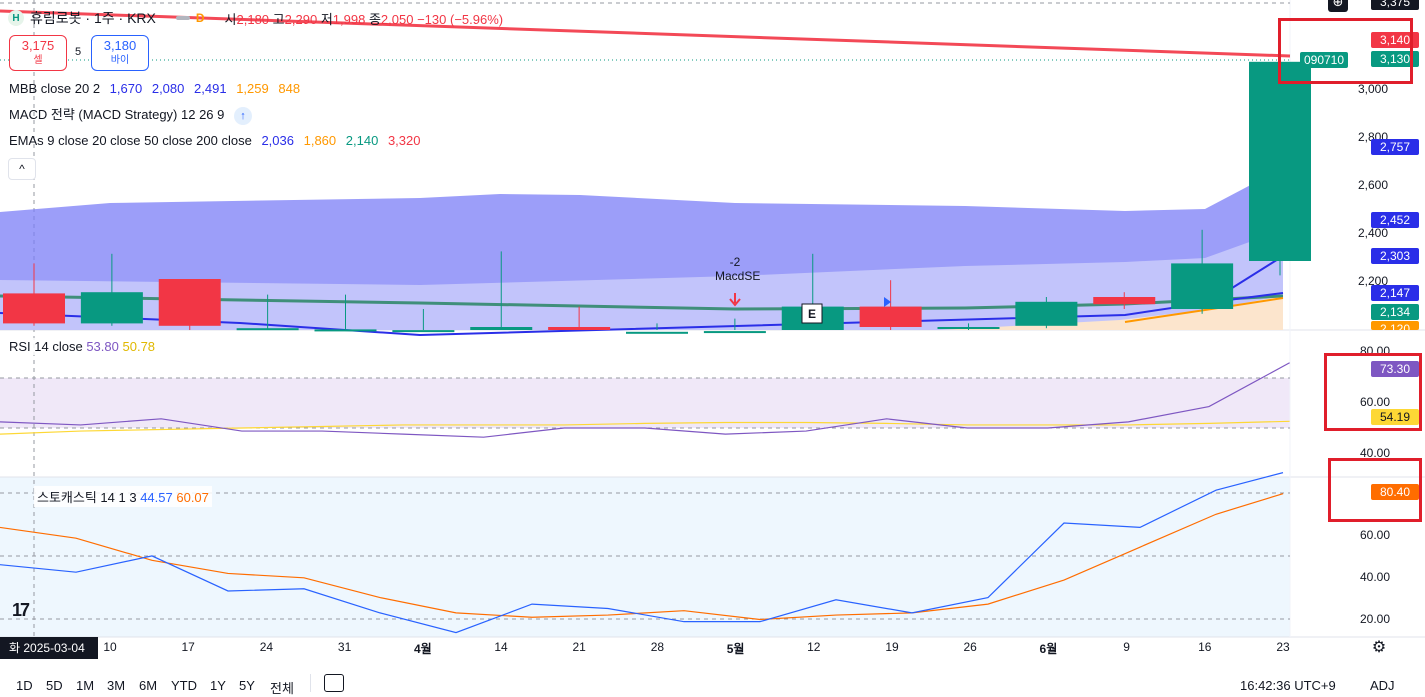 This screenshot has width=1425, height=697. What do you see at coordinates (735, 262) in the screenshot?
I see `signal-count: -2` at bounding box center [735, 262].